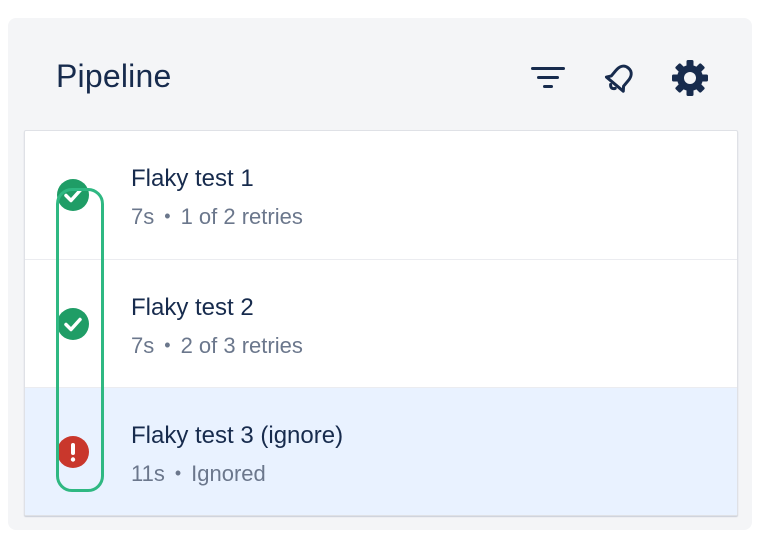  Describe the element at coordinates (192, 307) in the screenshot. I see `test-title: Flaky test 2` at that location.